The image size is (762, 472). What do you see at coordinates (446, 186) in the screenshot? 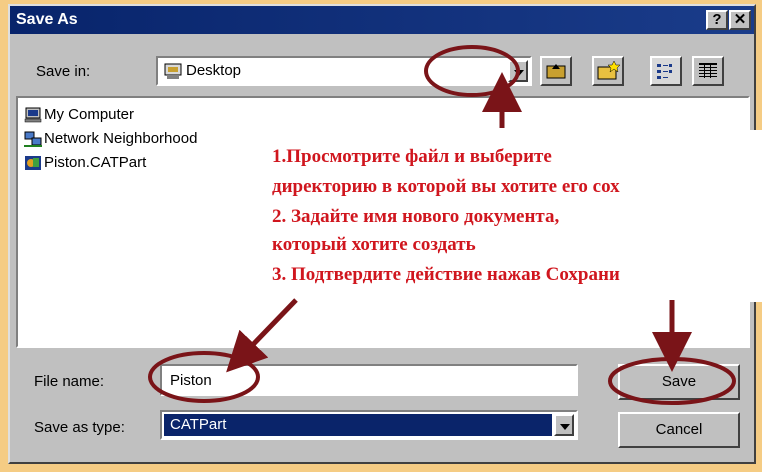
I see `instruction-line: директорию в которой вы хотите его сох` at bounding box center [446, 186].